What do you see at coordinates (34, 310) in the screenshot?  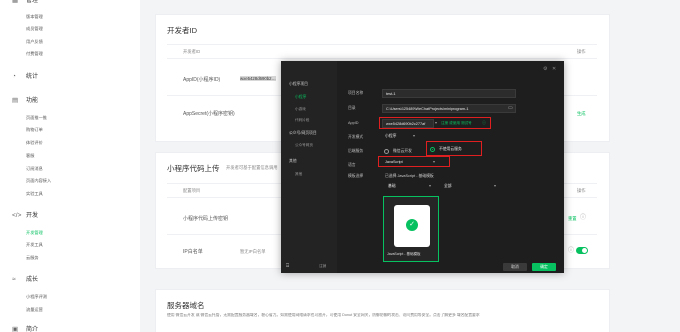 I see `nav-item-traffic: 流量运营` at bounding box center [34, 310].